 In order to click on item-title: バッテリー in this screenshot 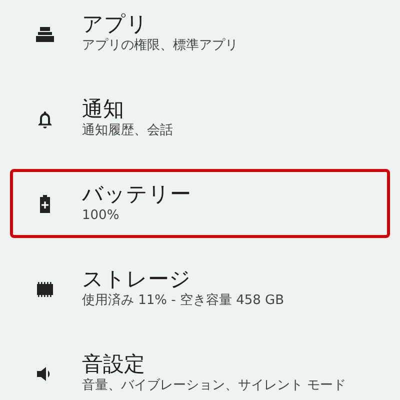, I will do `click(136, 194)`.